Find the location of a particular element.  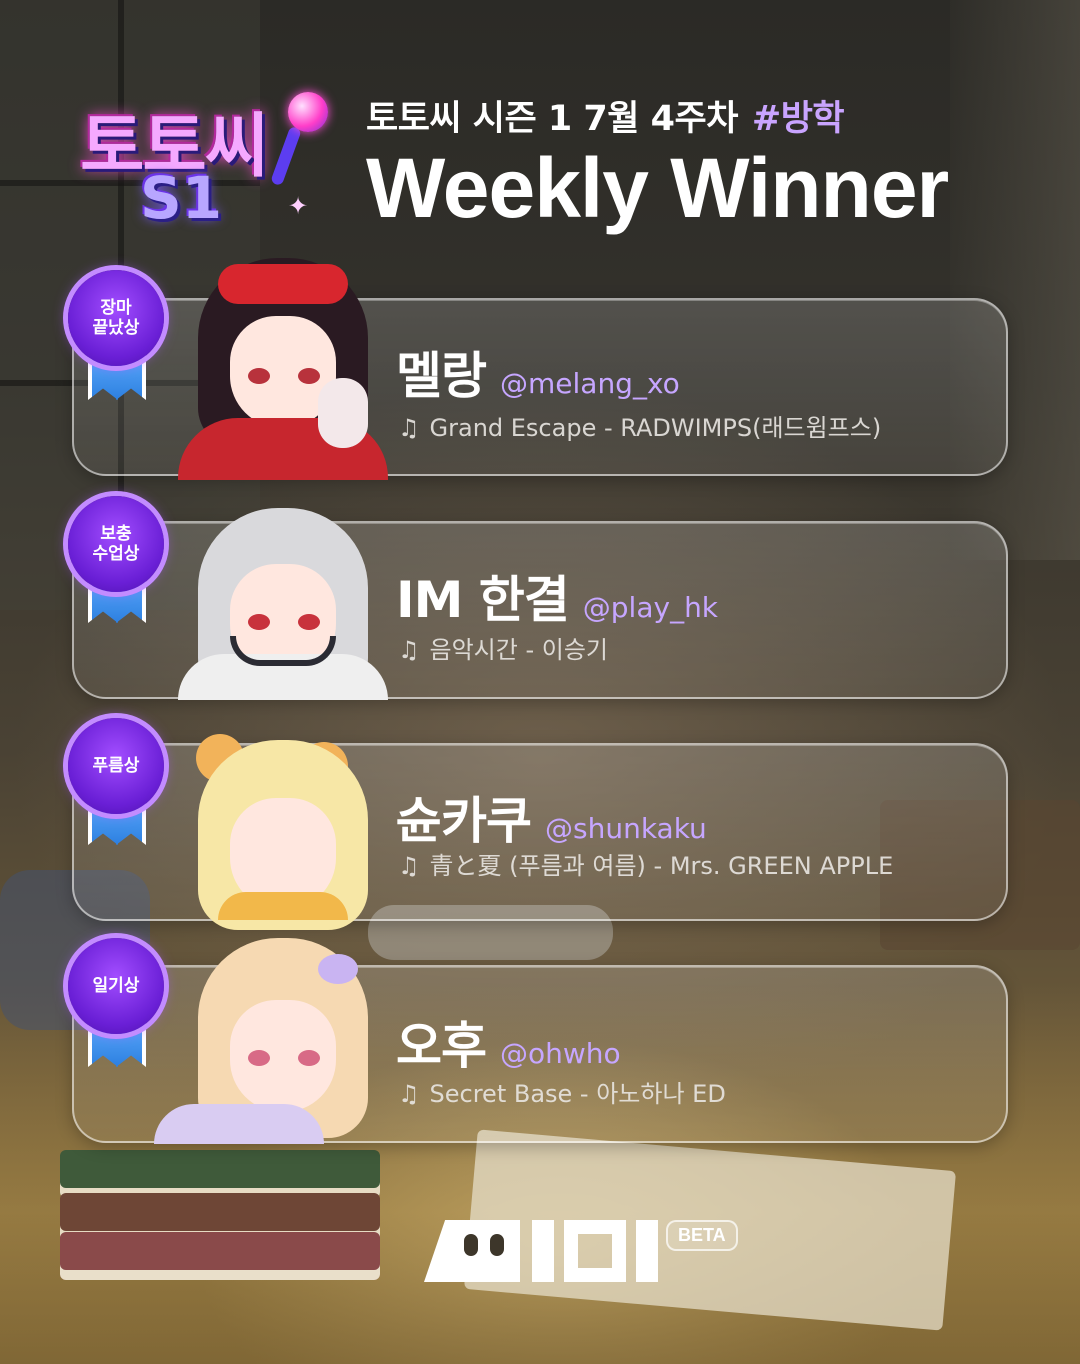

wing-icon is located at coordinates (338, 969).